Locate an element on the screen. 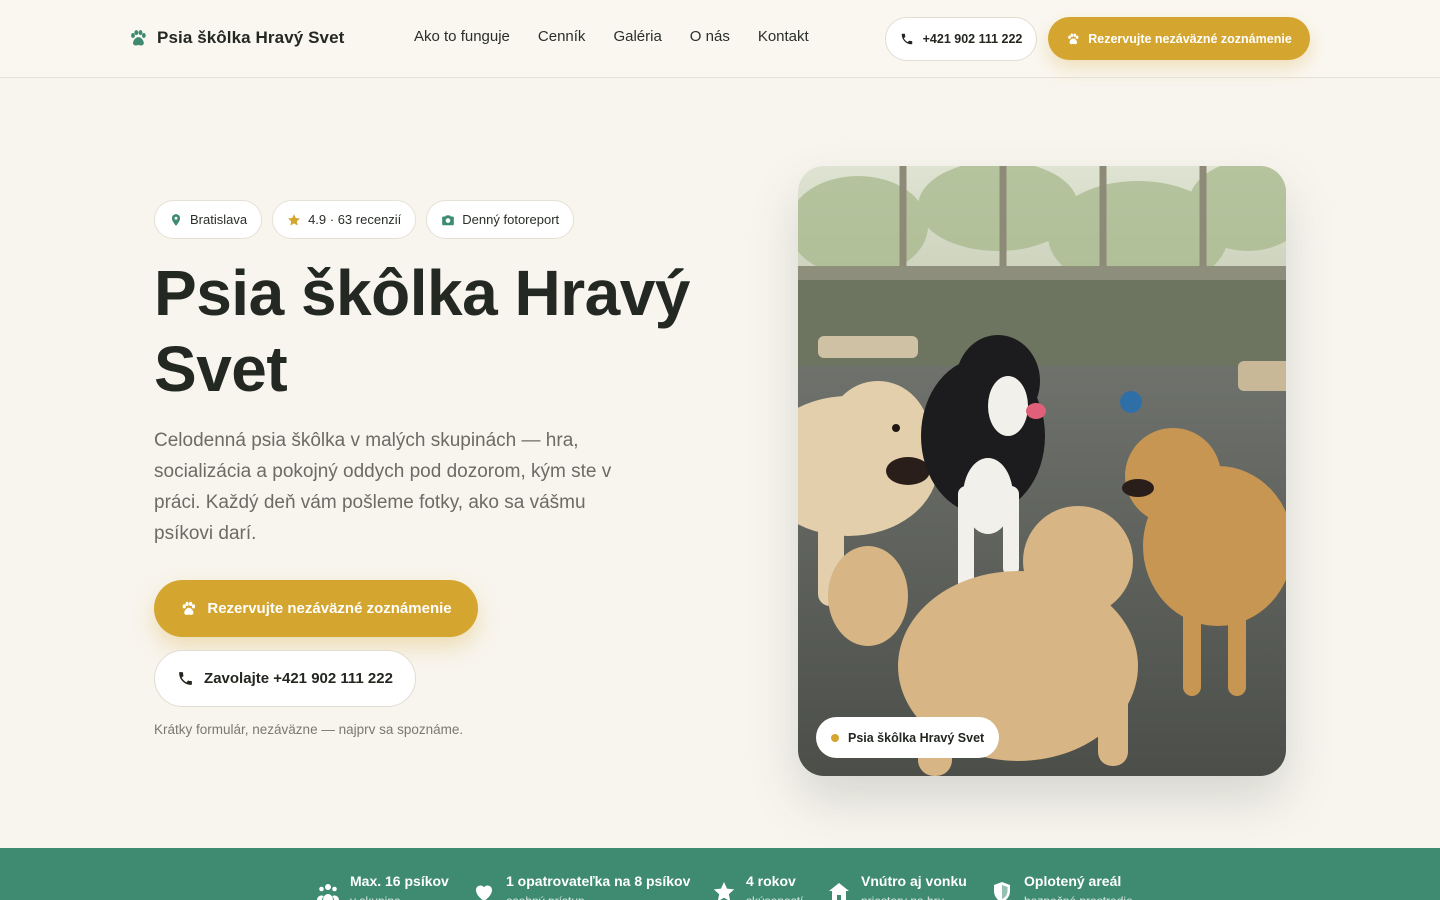  hero-call-label: Zavolajte +421 902 111 222 is located at coordinates (298, 678).